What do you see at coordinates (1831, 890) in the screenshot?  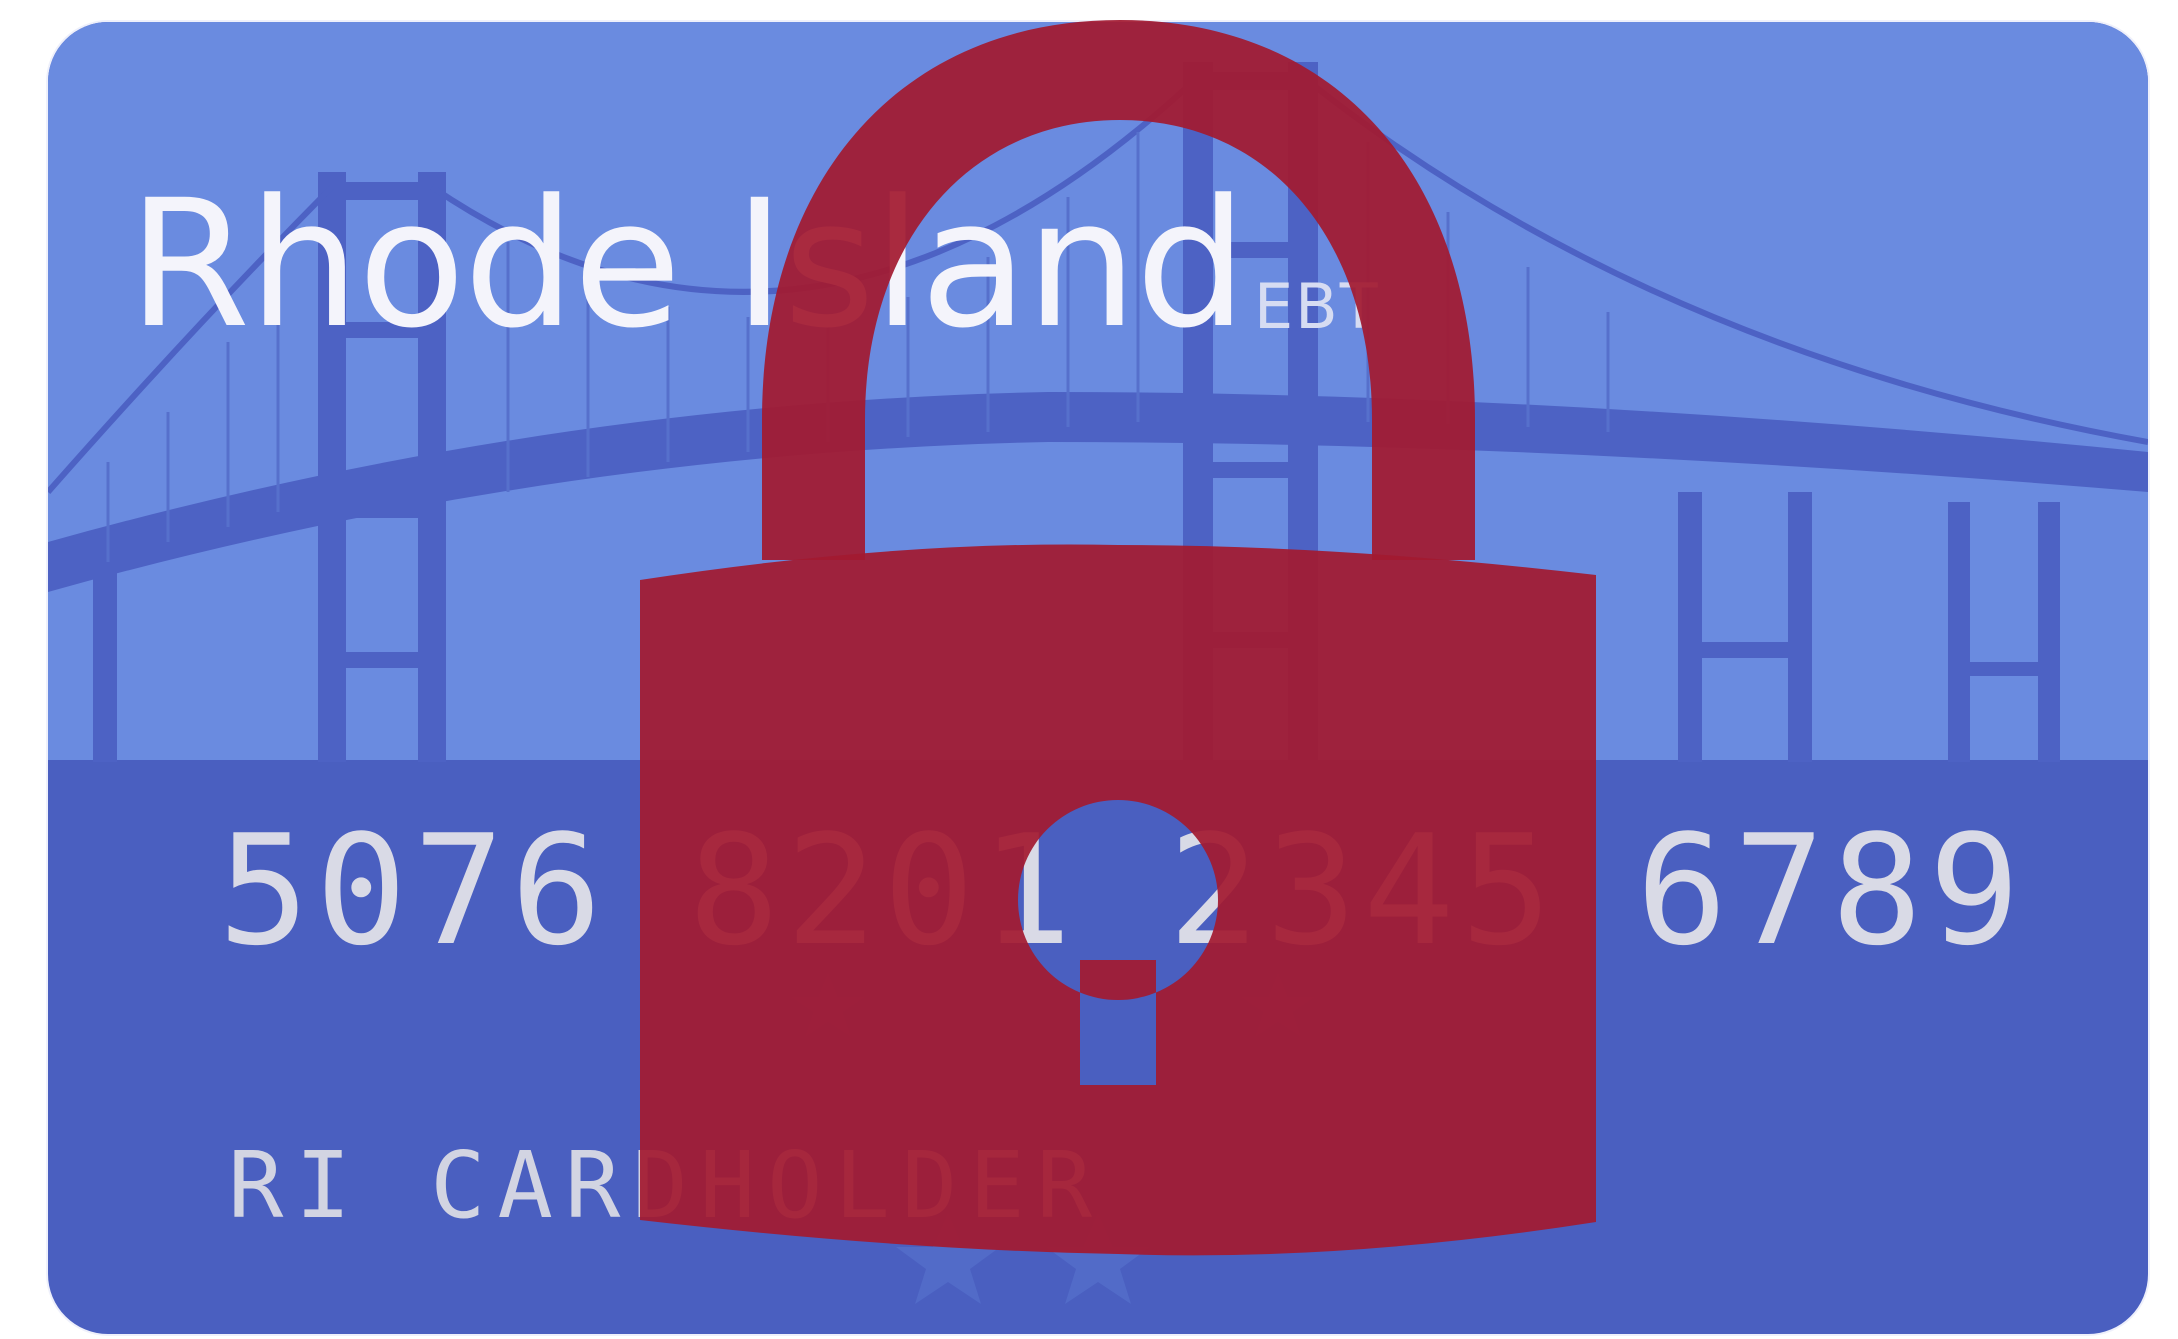 I see `card-number-group-4: 6789` at bounding box center [1831, 890].